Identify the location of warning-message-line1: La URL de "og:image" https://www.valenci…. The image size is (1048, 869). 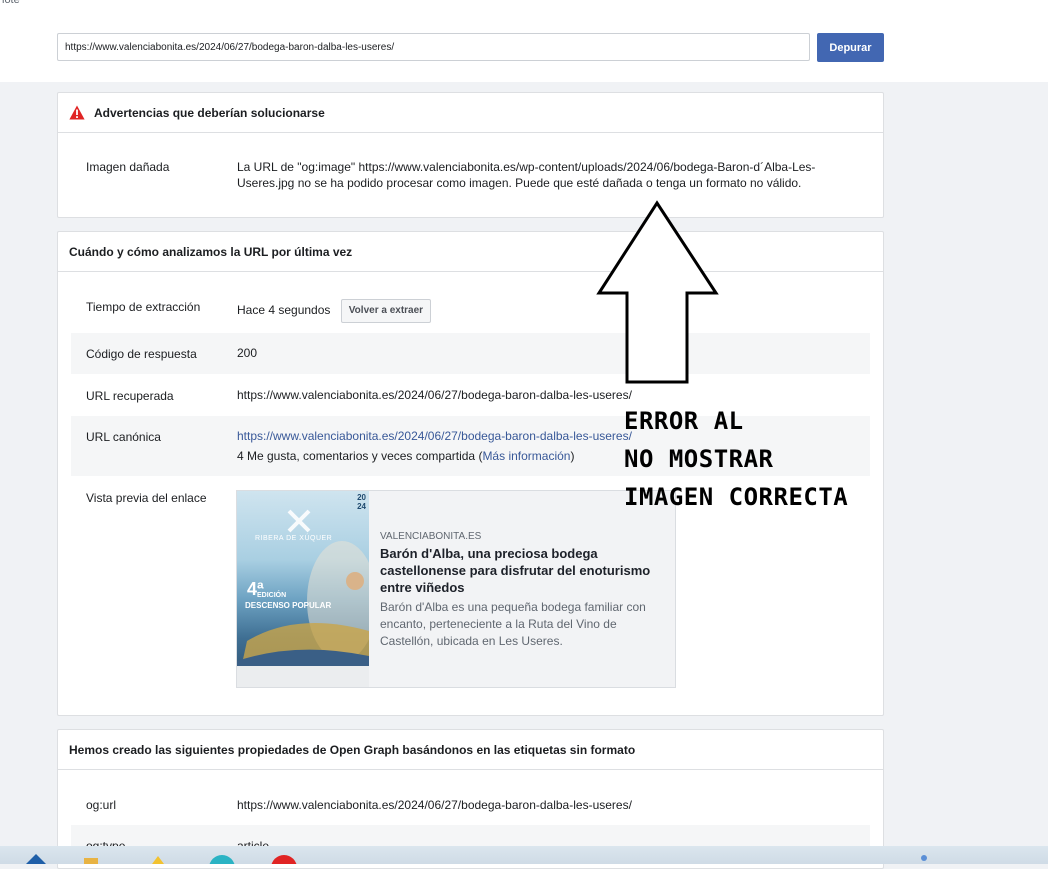
(526, 167).